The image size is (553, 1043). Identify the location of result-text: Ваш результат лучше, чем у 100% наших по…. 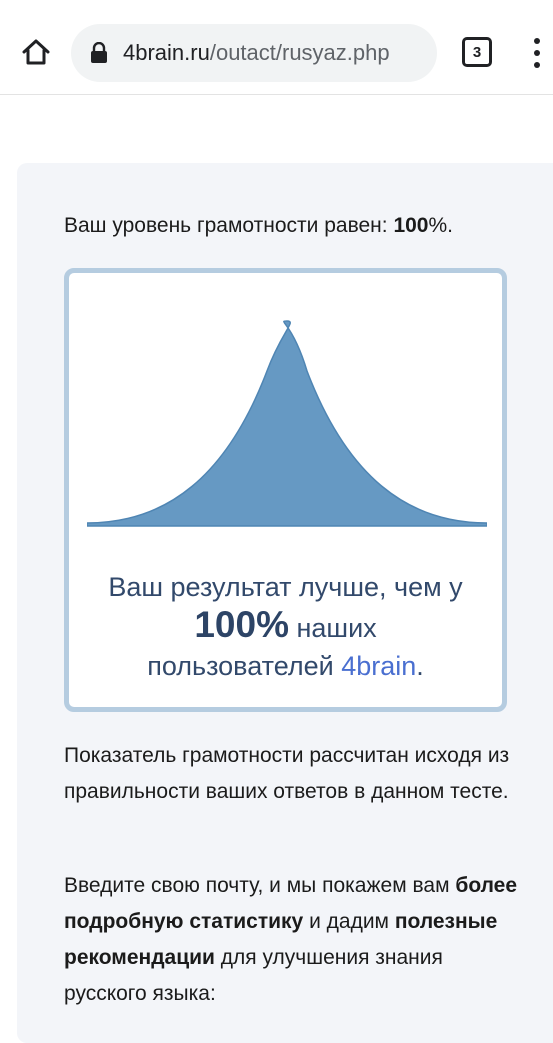
(285, 626).